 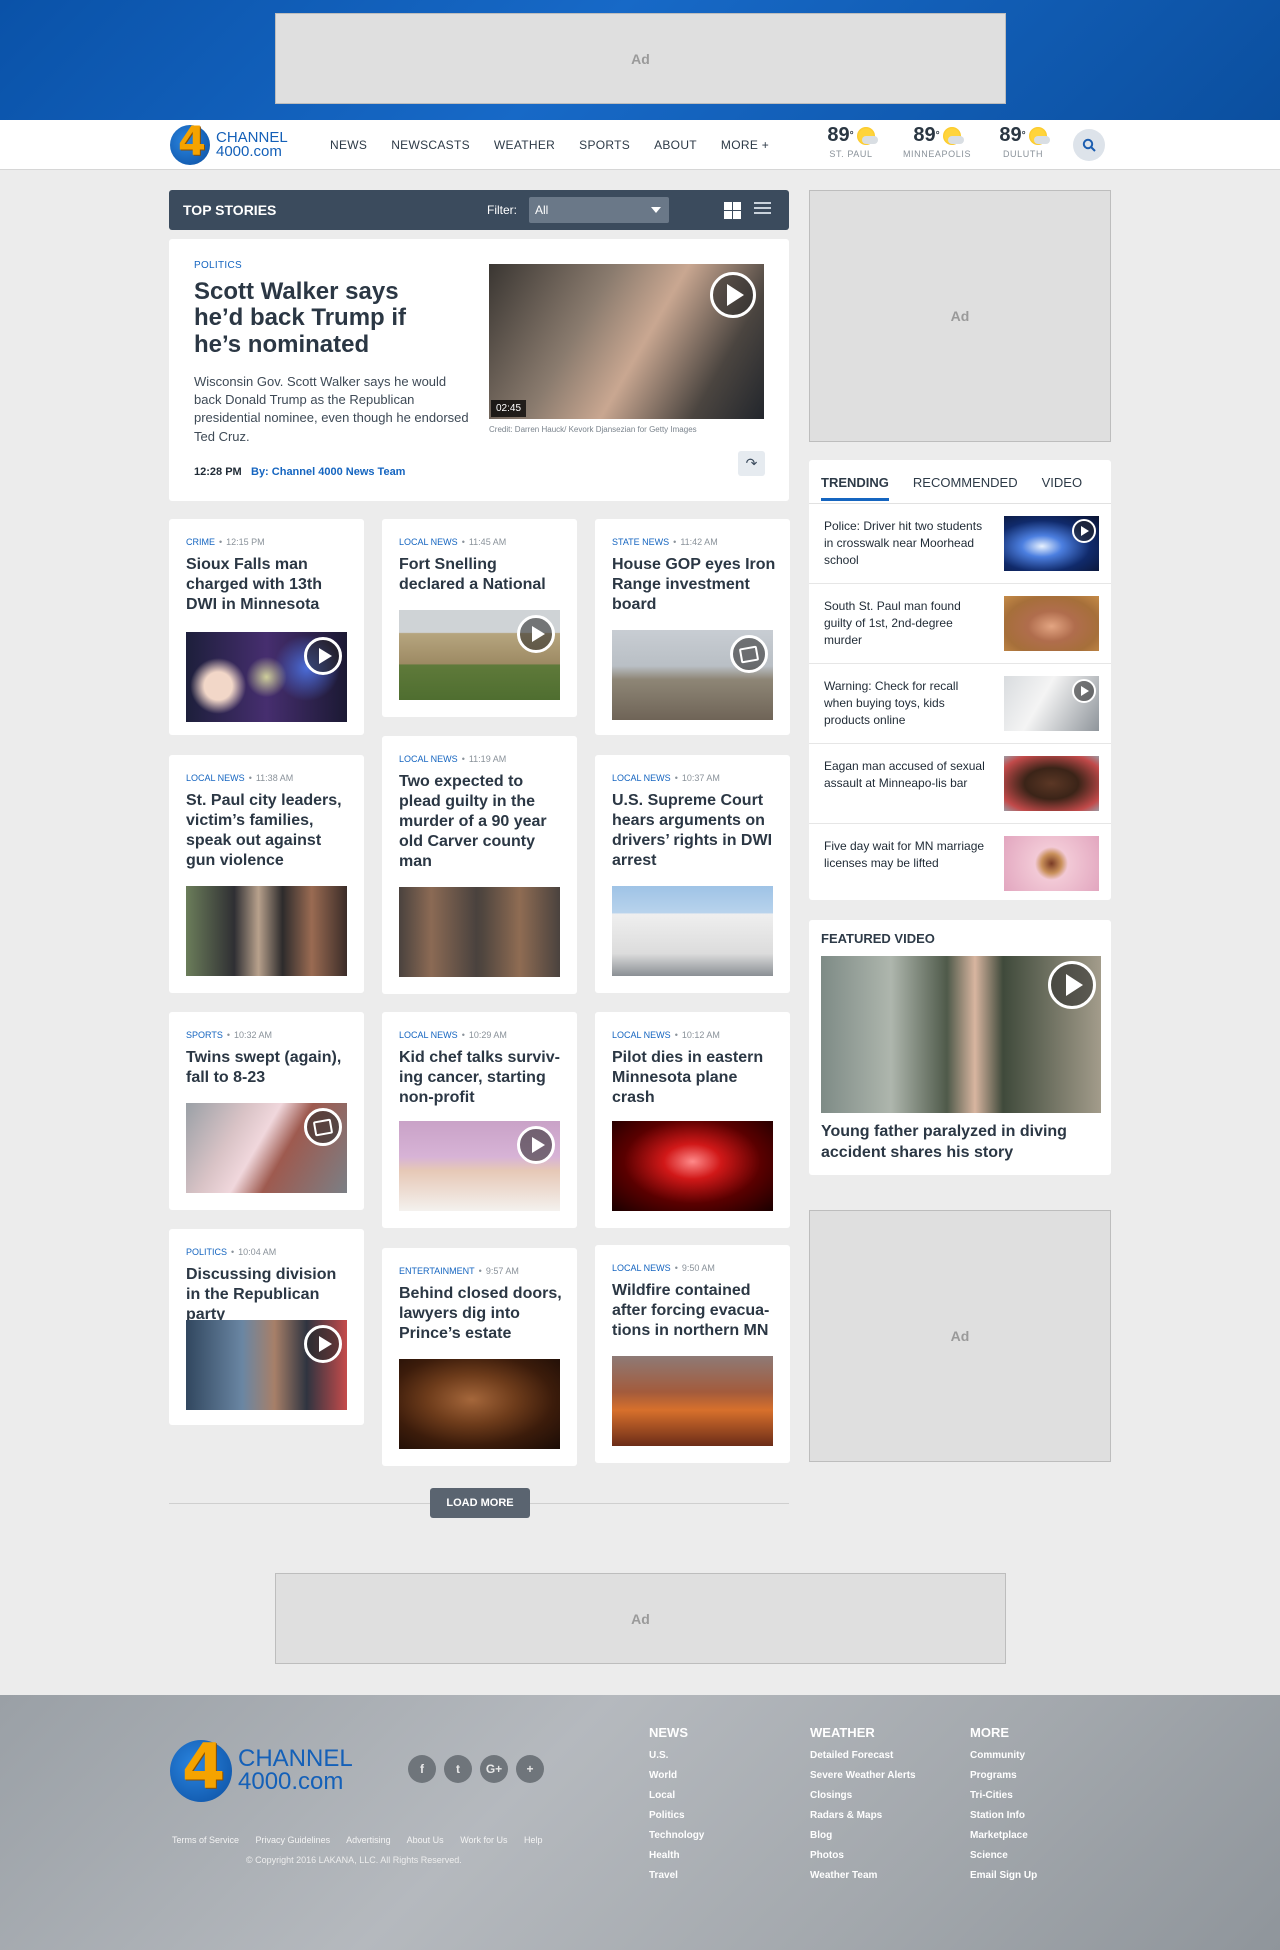 I want to click on footer-link: Detailed Forecast, so click(x=863, y=1756).